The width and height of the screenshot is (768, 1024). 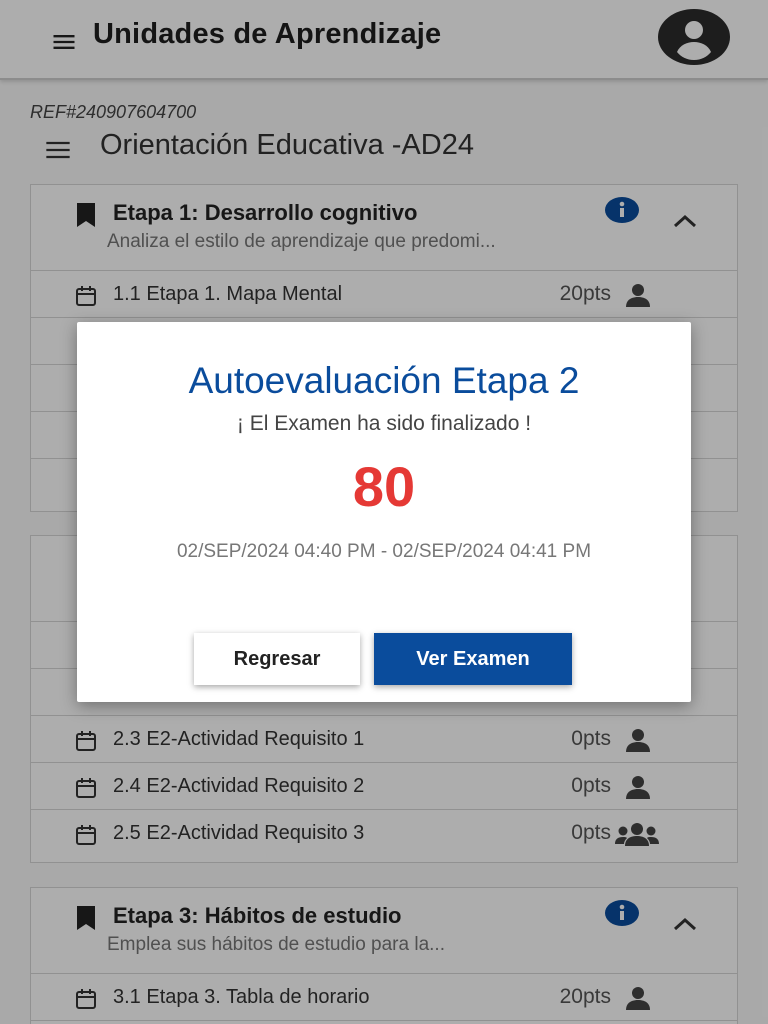 What do you see at coordinates (384, 380) in the screenshot?
I see `dialog-title: Autoevaluación Etapa 2` at bounding box center [384, 380].